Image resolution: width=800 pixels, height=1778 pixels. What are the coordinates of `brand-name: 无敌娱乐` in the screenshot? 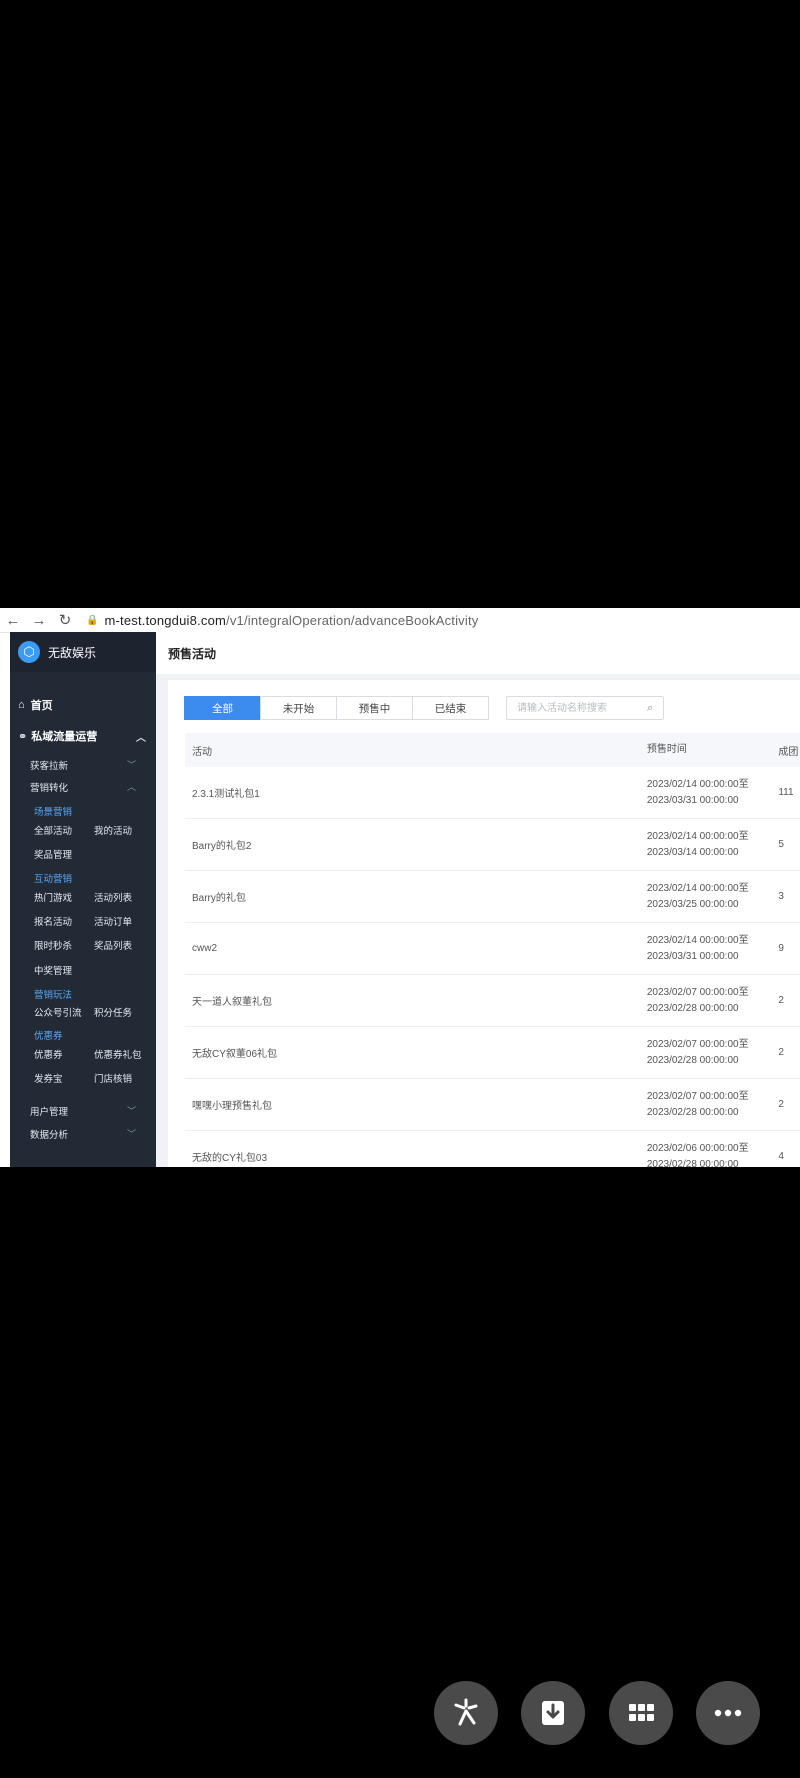 It's located at (72, 652).